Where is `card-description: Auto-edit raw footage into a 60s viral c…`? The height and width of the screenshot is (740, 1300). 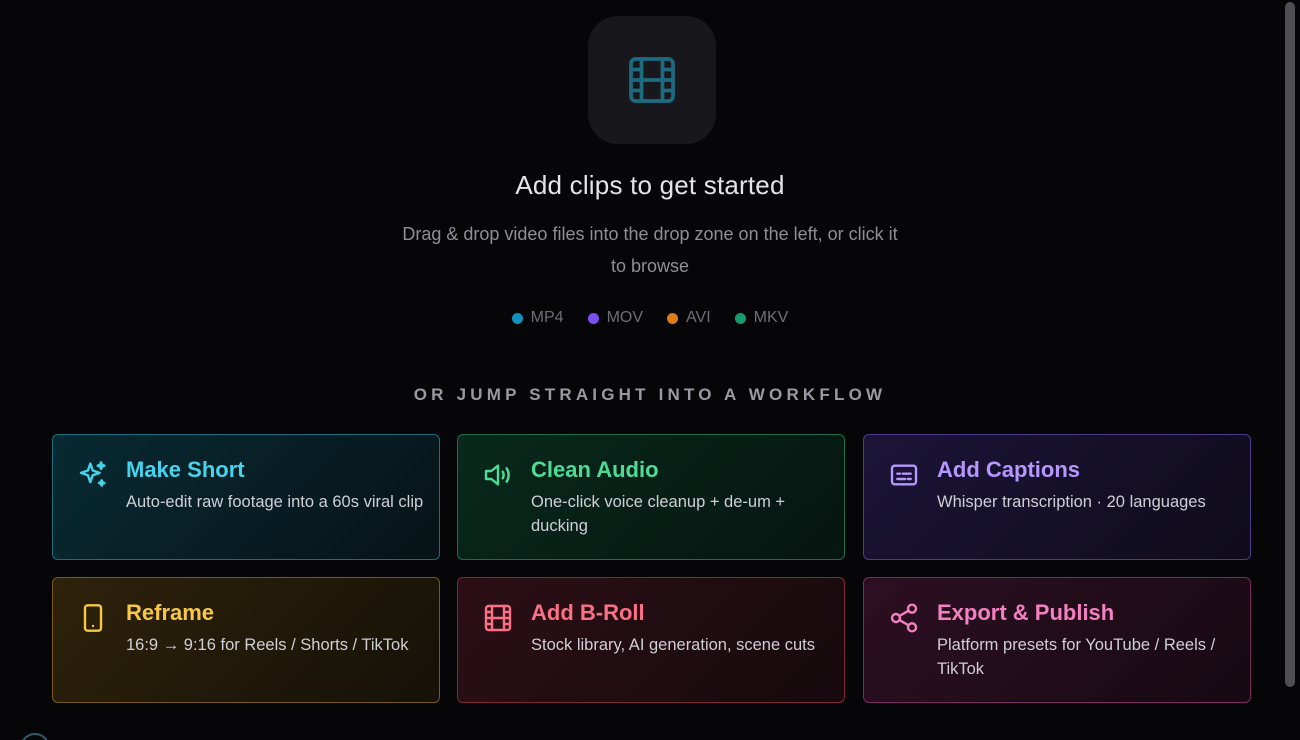
card-description: Auto-edit raw footage into a 60s viral c… is located at coordinates (275, 502).